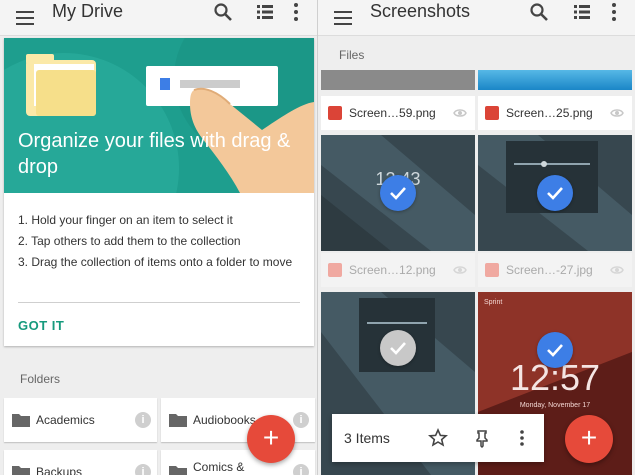 The image size is (635, 475). I want to click on folder-name: Comics &, so click(219, 467).